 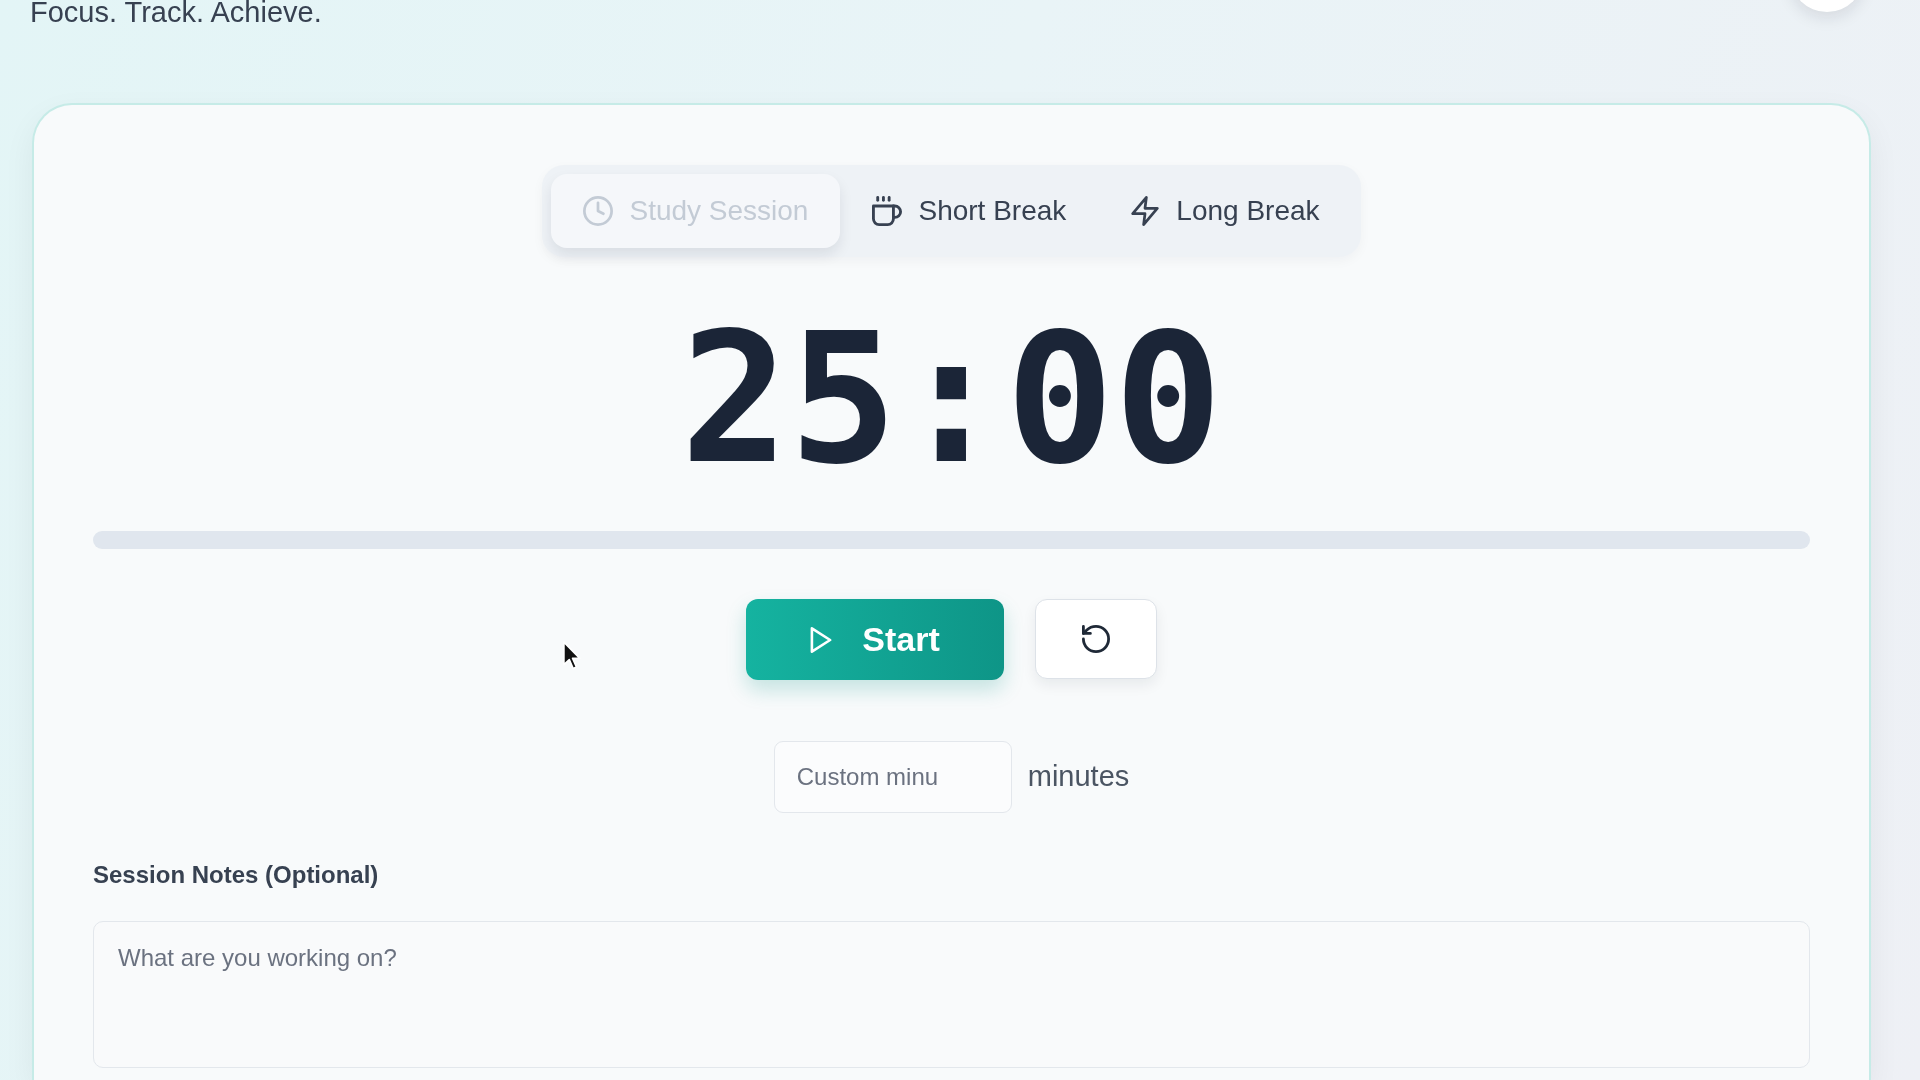 What do you see at coordinates (887, 211) in the screenshot?
I see `cup-icon` at bounding box center [887, 211].